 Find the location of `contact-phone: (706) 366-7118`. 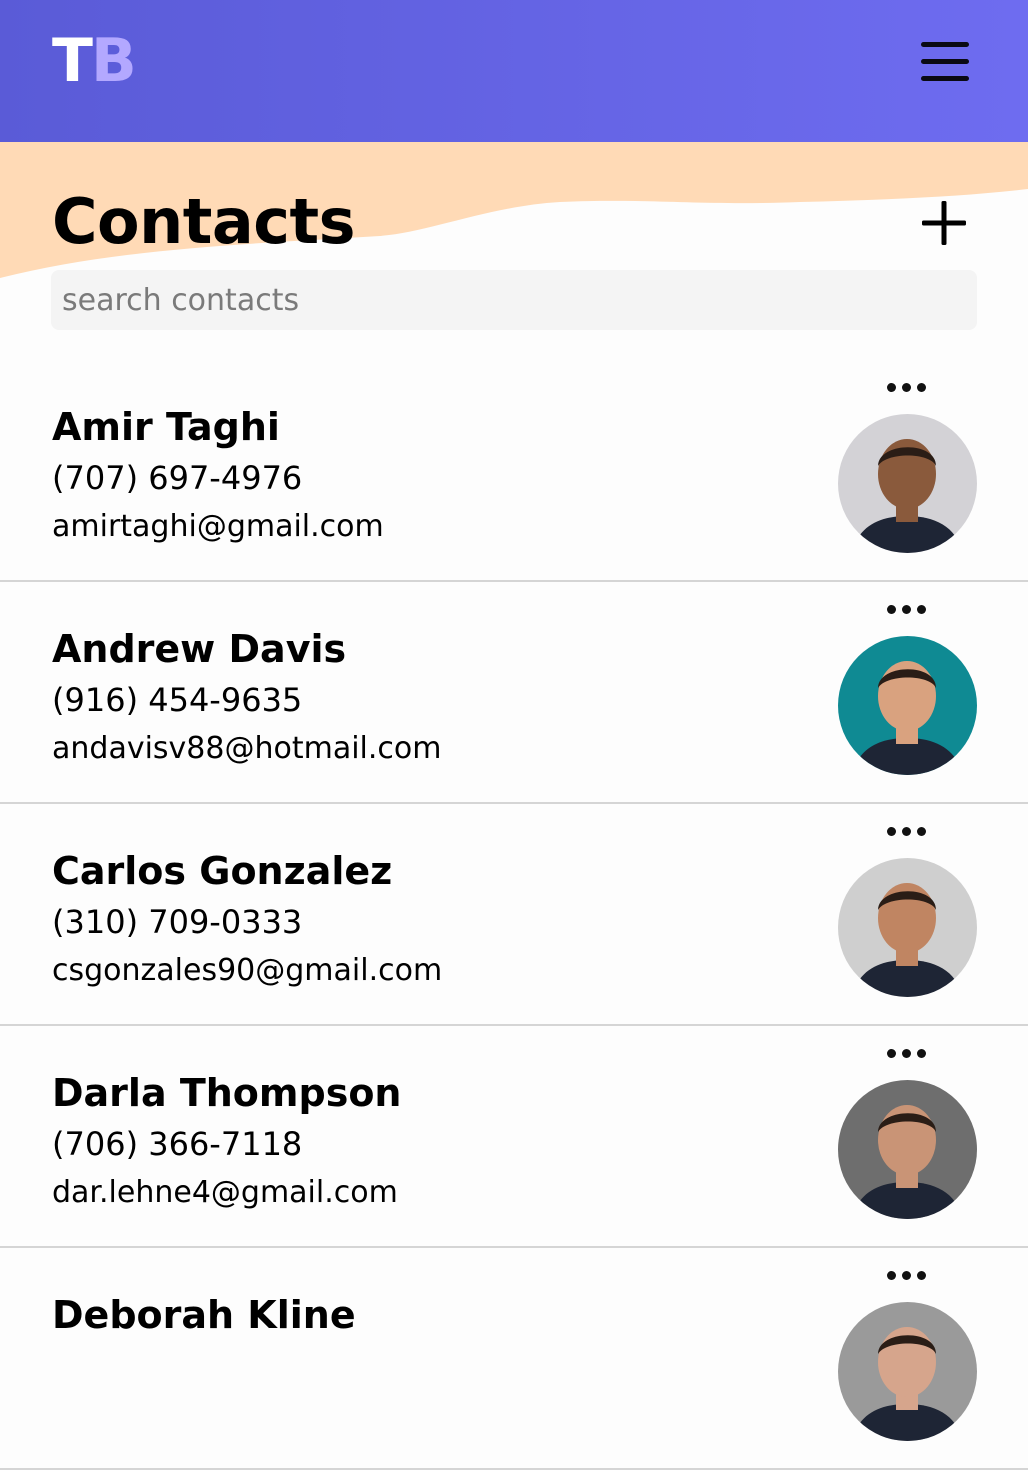

contact-phone: (706) 366-7118 is located at coordinates (177, 1144).